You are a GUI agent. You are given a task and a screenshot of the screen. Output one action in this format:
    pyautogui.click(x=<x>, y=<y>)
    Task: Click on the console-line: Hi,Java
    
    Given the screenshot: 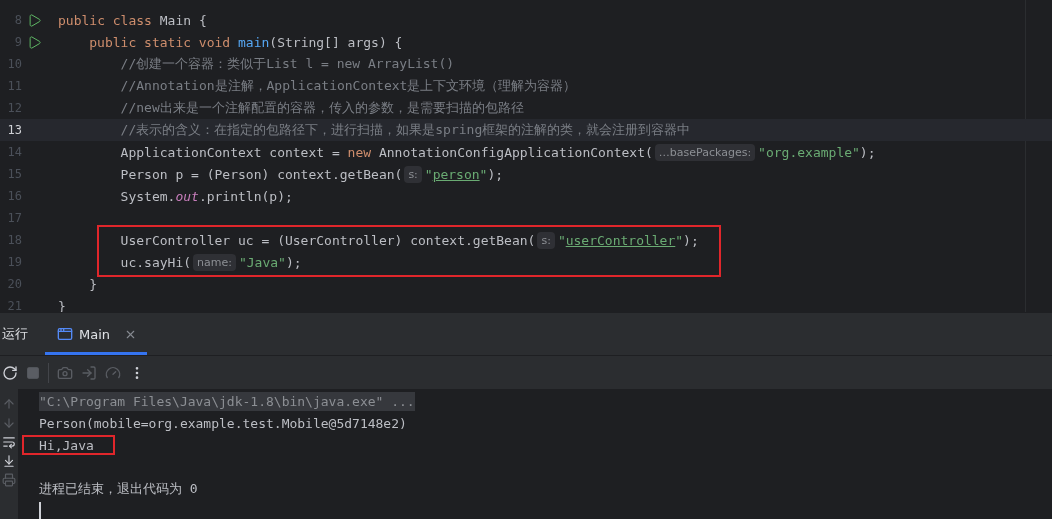 What is the action you would take?
    pyautogui.click(x=66, y=445)
    